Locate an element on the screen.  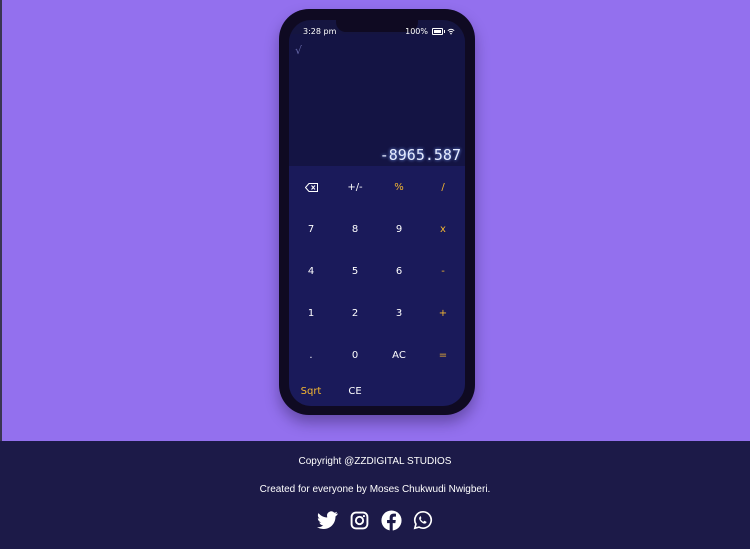
twitter-link is located at coordinates (327, 520).